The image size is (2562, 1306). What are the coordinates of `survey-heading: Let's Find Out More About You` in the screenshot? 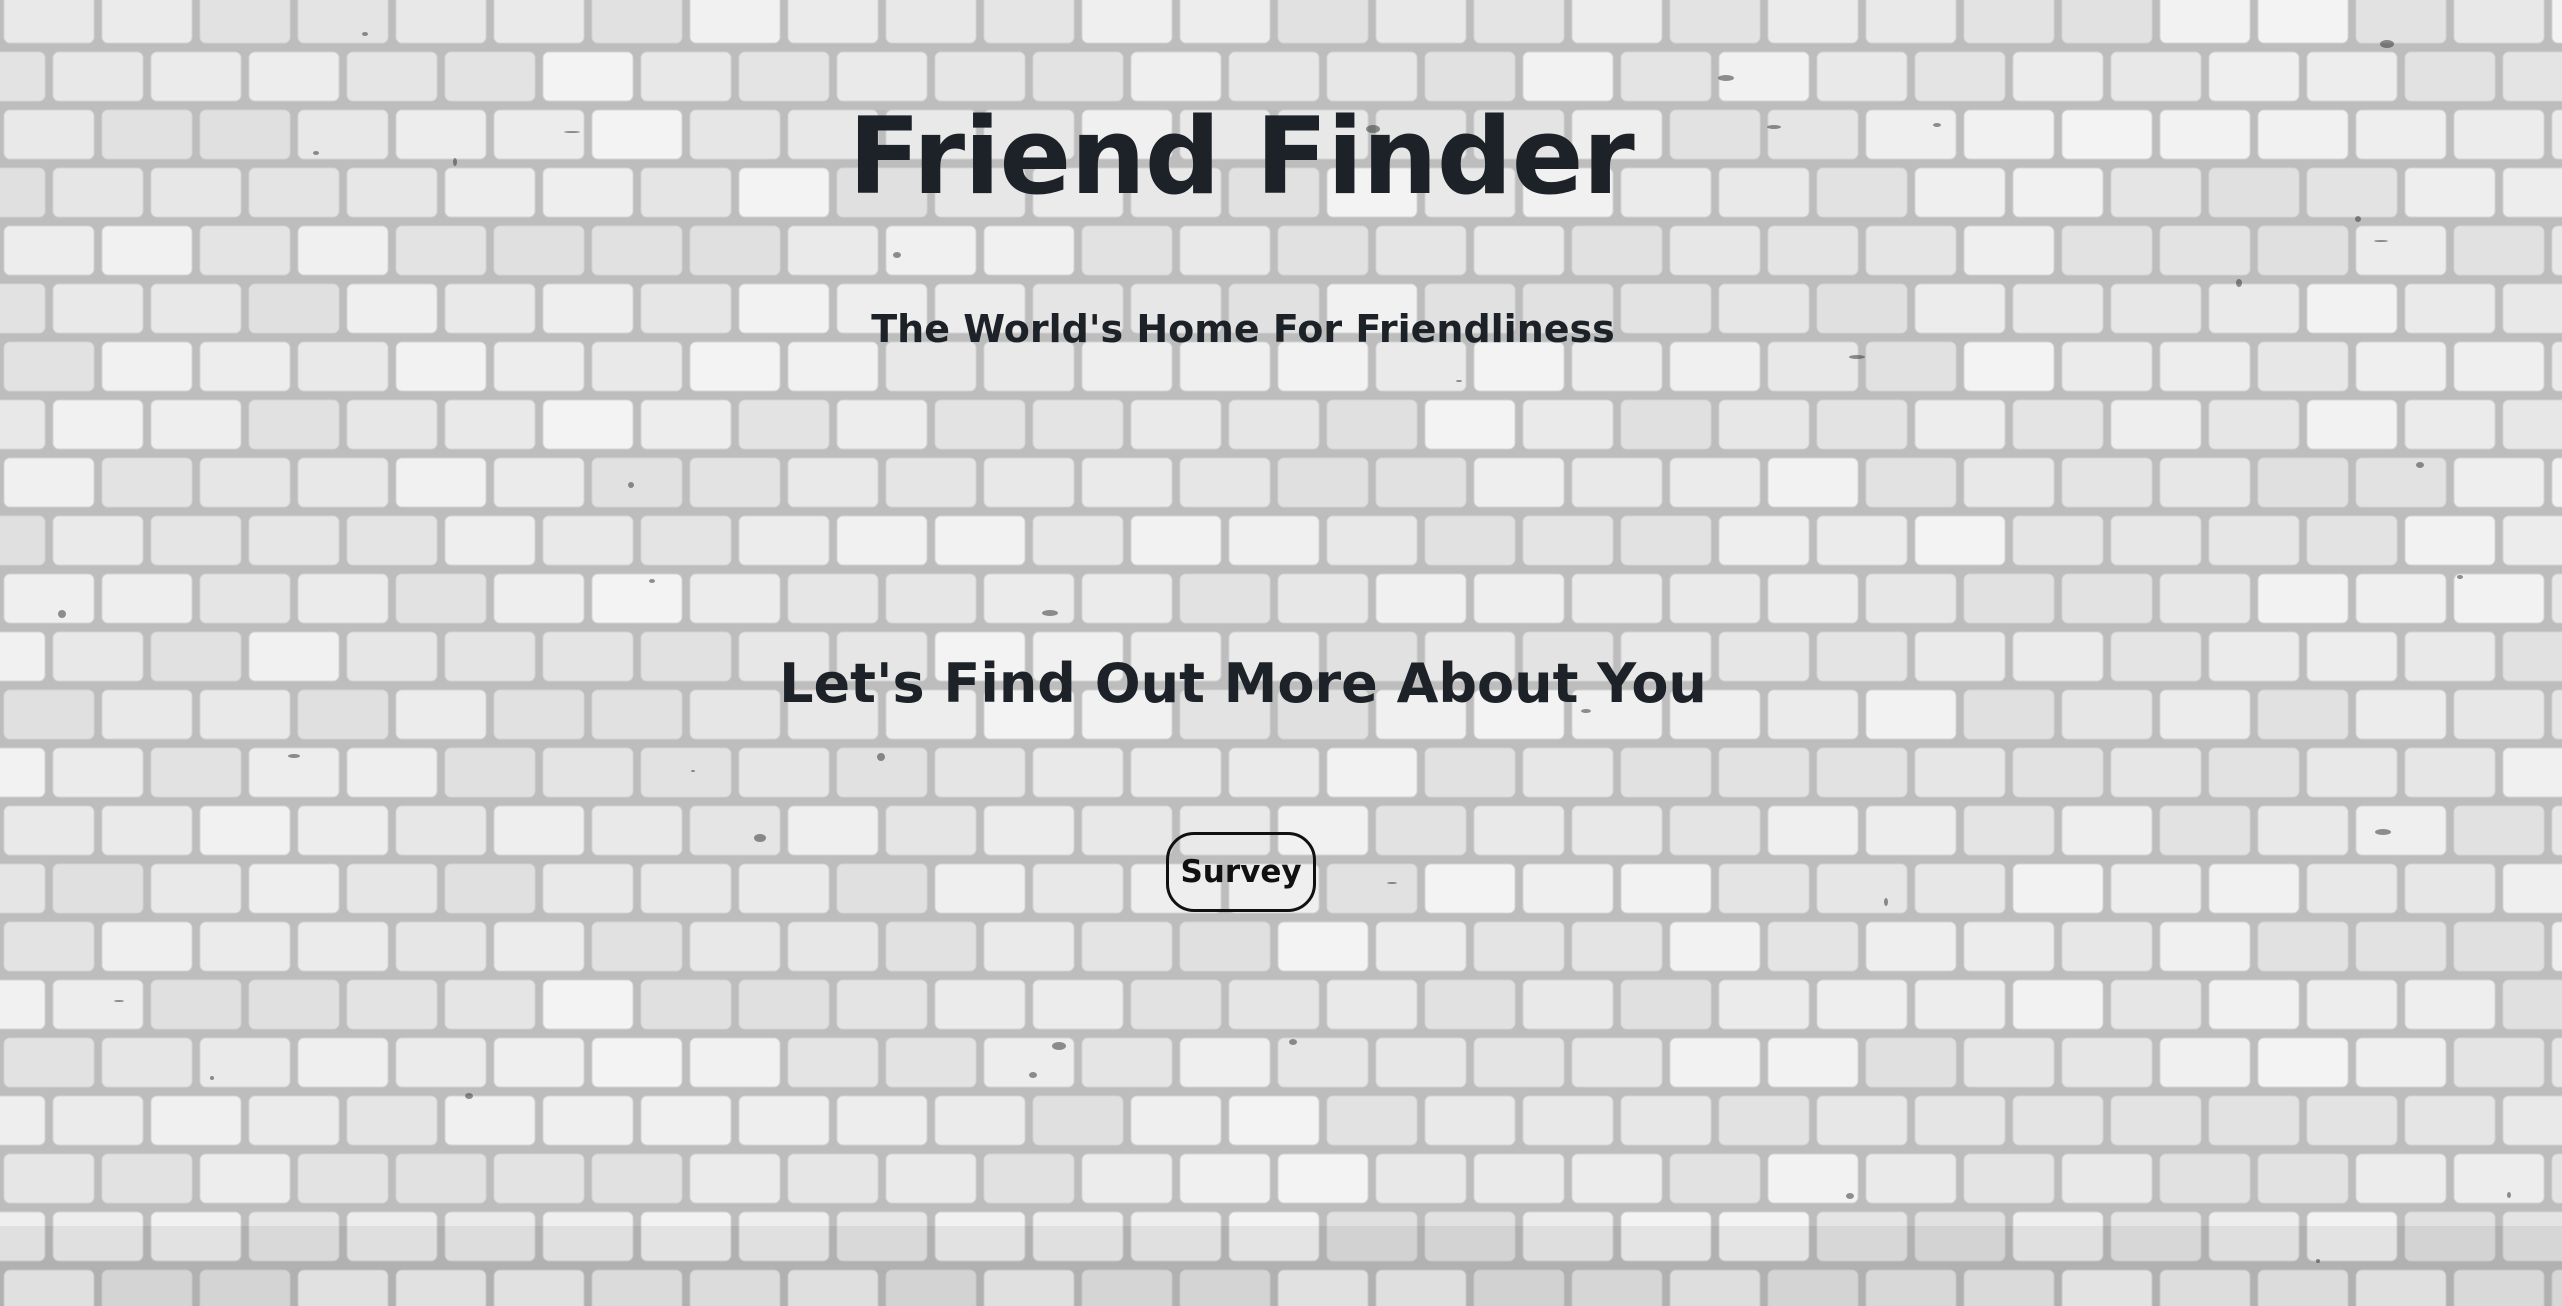 It's located at (1243, 683).